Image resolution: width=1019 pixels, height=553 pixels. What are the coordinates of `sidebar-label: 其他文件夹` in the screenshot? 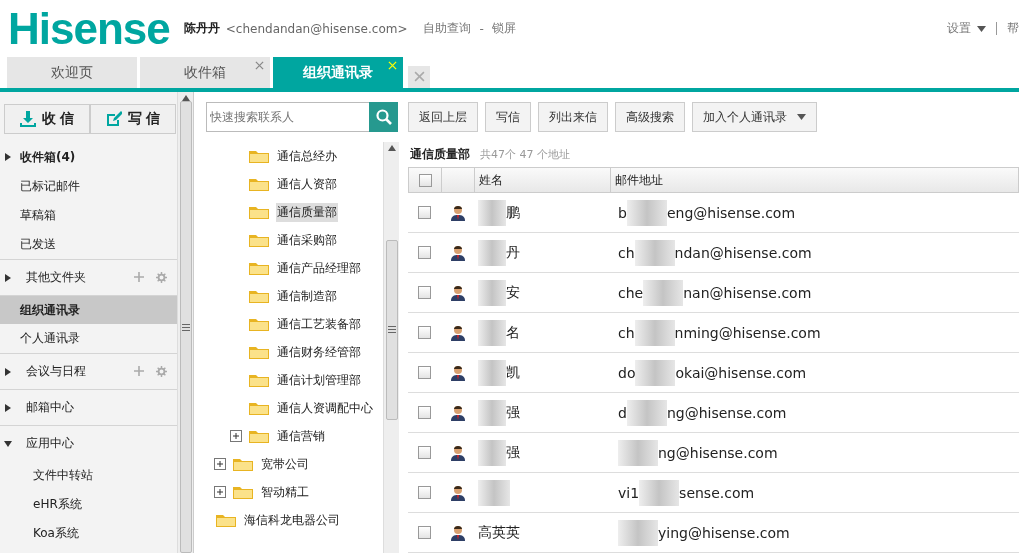 It's located at (56, 277).